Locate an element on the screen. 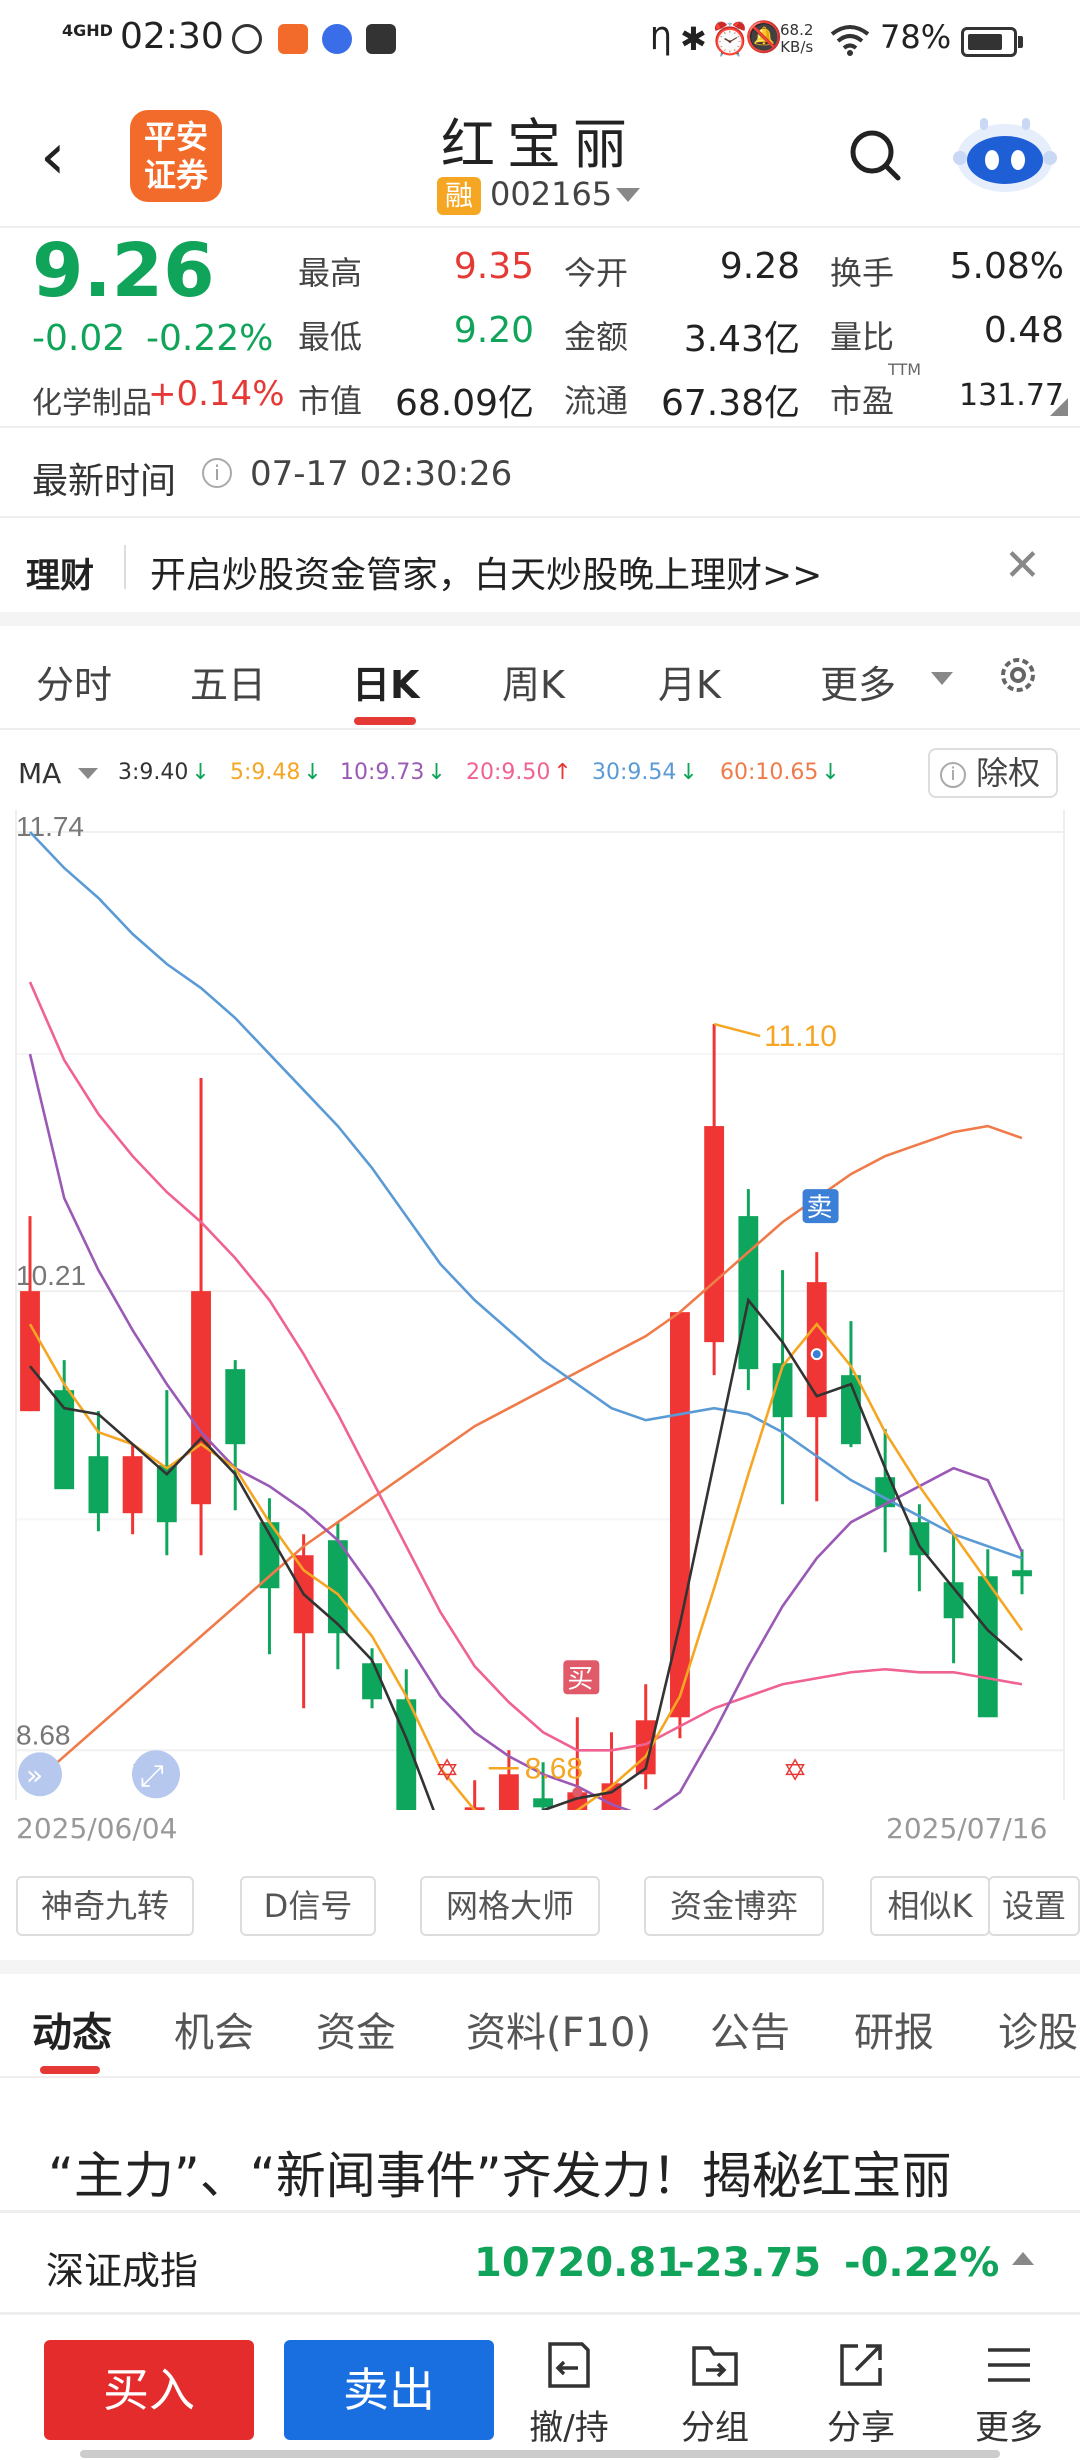 This screenshot has width=1080, height=2460. chip-shenqi-jiuzhuan: 神奇九转 is located at coordinates (105, 1906).